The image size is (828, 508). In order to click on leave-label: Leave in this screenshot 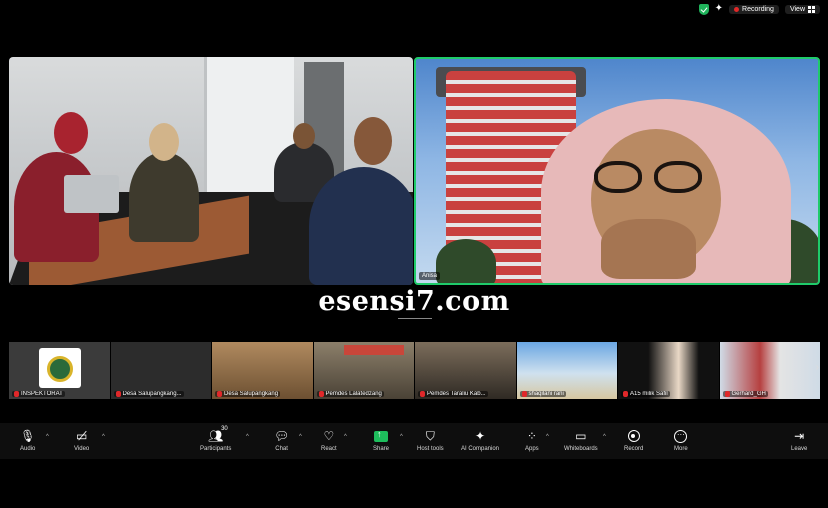, I will do `click(799, 449)`.